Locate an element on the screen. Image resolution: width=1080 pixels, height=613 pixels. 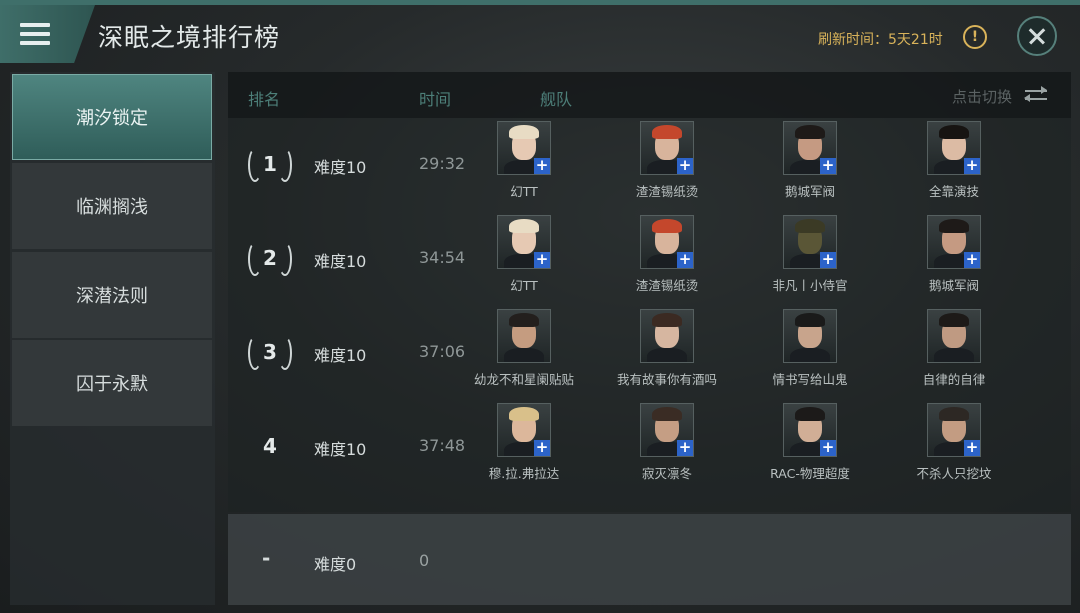
fleet-member: + 全靠演技 is located at coordinates (954, 160).